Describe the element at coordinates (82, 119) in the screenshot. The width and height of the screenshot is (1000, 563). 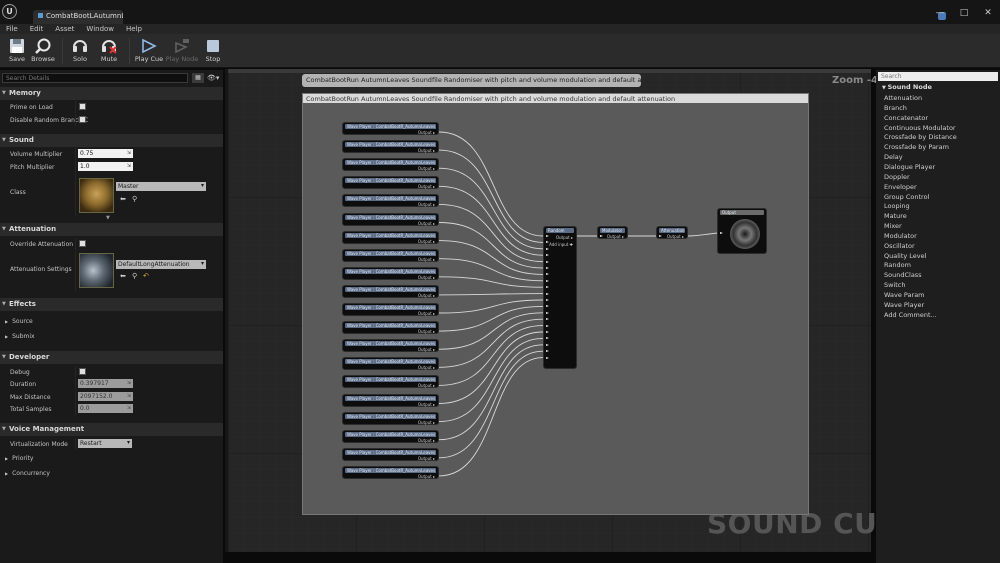
I see `disable-random-branch-checkbox` at that location.